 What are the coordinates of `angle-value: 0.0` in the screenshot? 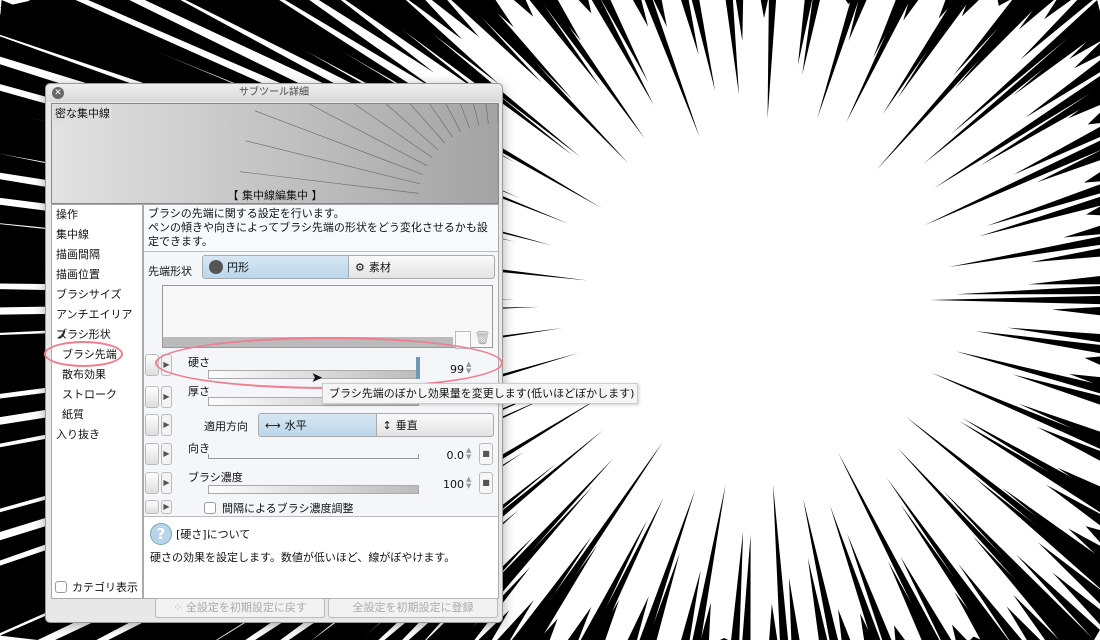 It's located at (444, 455).